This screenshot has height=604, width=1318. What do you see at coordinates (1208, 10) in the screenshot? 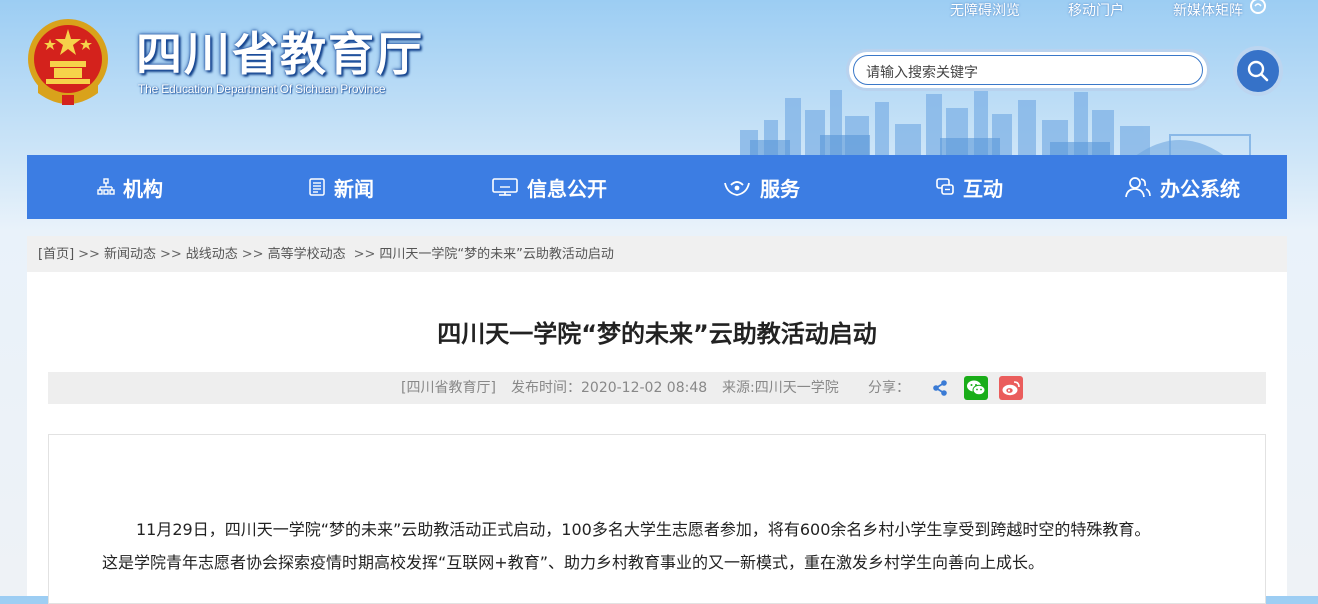
I see `new-media-matrix-link: 新媒体矩阵` at bounding box center [1208, 10].